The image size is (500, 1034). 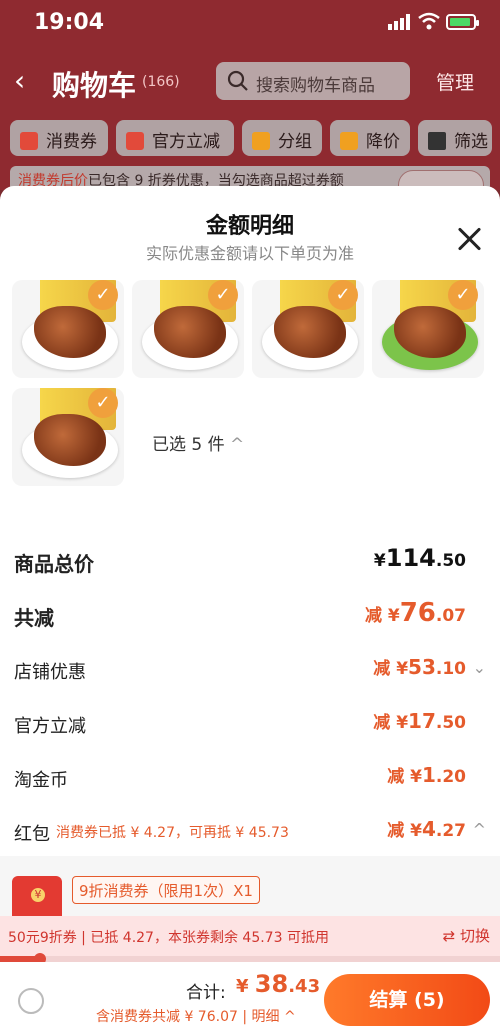 I want to click on selected-count: 已选 5 件 ^, so click(x=198, y=442).